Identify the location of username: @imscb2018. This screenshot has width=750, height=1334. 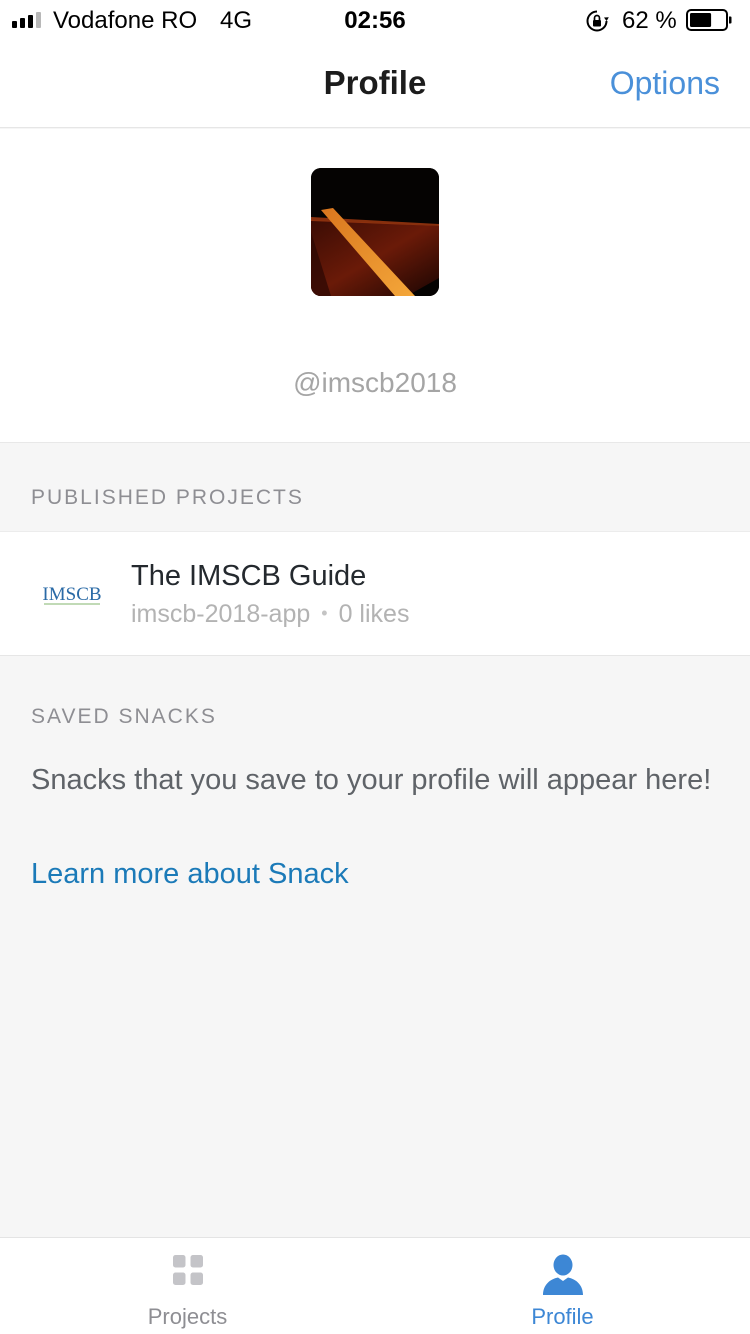
(375, 382).